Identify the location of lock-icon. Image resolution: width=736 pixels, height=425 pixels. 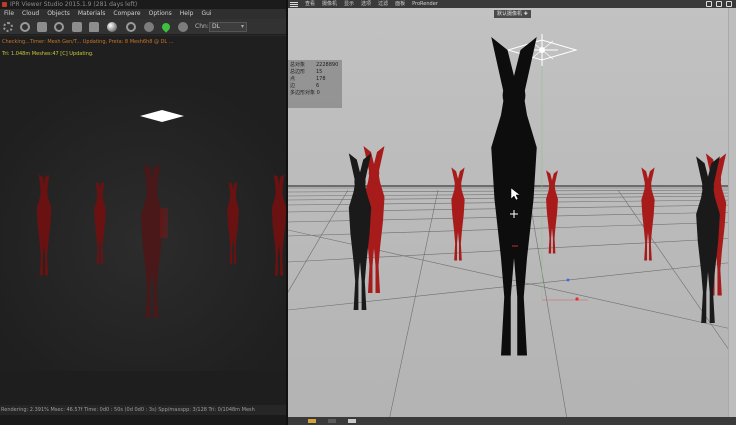
(94, 27).